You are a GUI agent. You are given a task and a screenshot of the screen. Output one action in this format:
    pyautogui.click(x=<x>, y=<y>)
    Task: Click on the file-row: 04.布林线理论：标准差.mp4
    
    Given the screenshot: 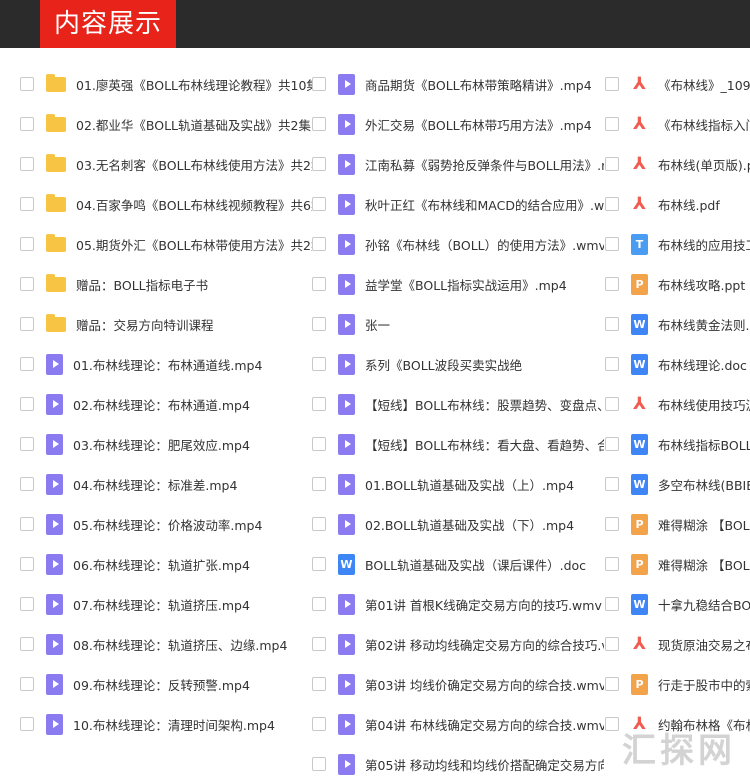 What is the action you would take?
    pyautogui.click(x=166, y=484)
    